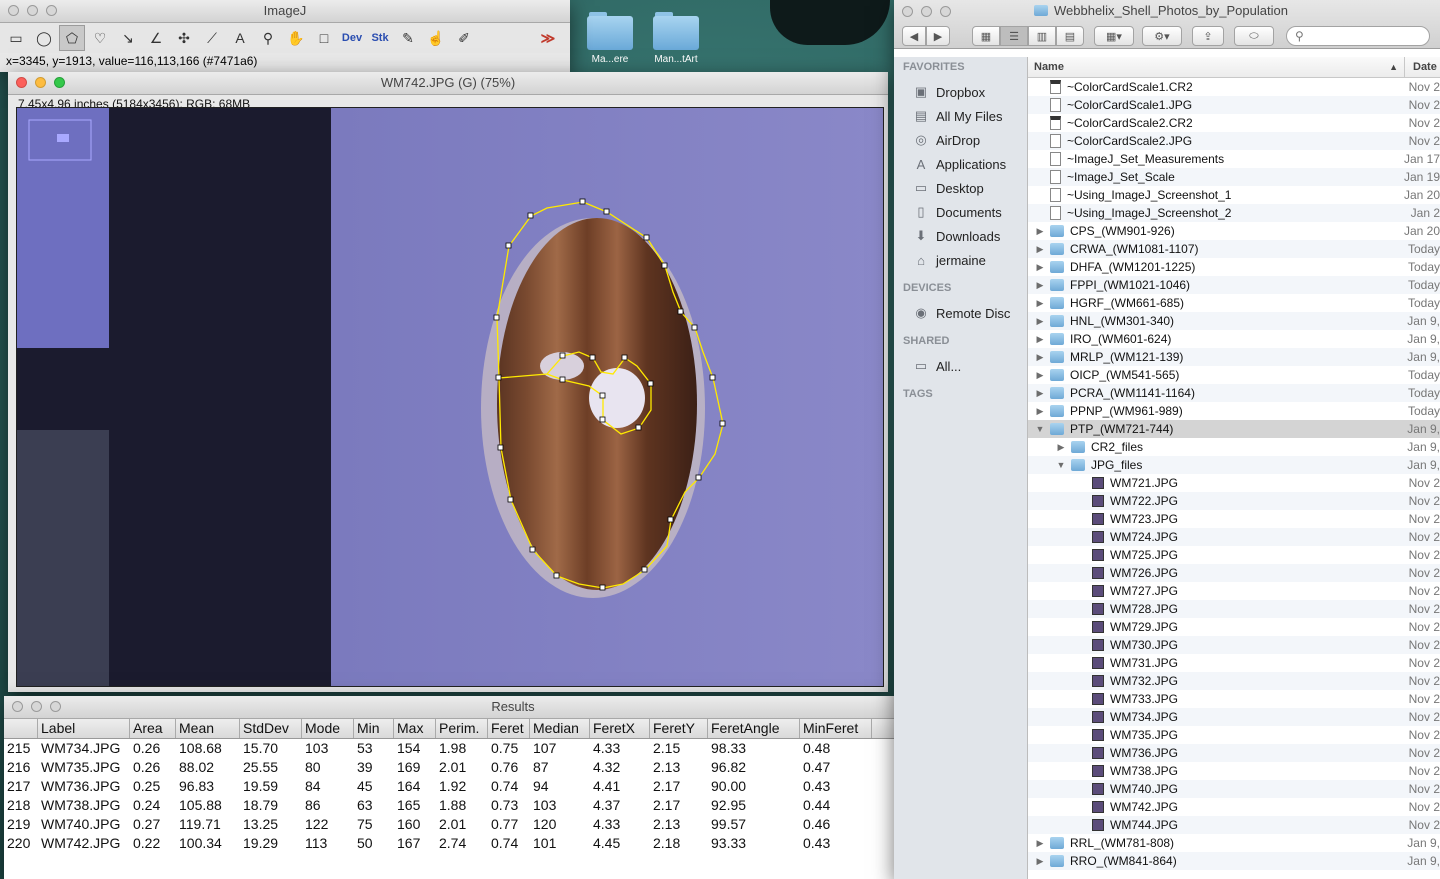  I want to click on pencil-tool-icon: ✐, so click(464, 38).